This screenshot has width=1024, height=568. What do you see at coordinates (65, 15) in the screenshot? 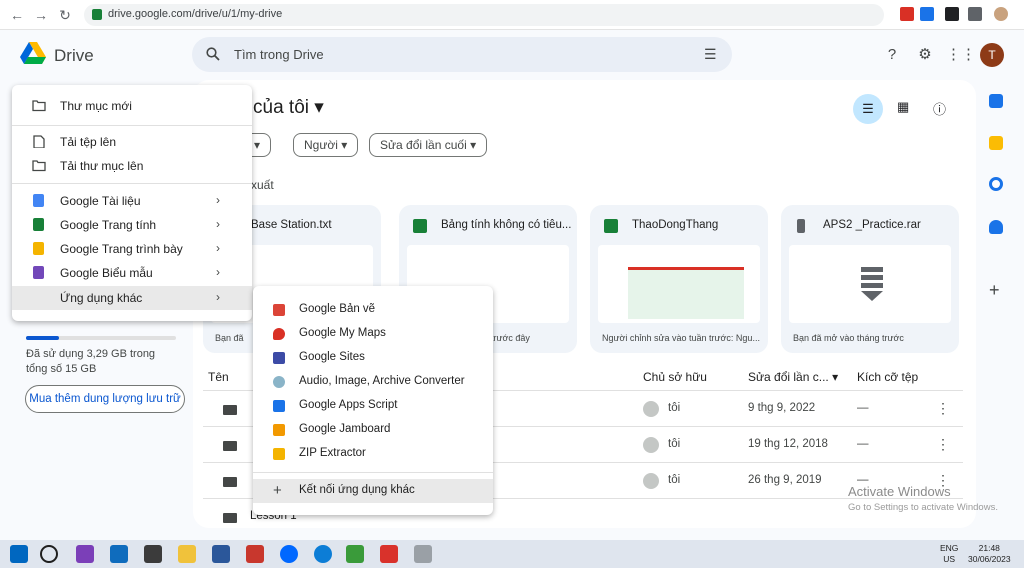
I see `reload-icon: ↻` at bounding box center [65, 15].